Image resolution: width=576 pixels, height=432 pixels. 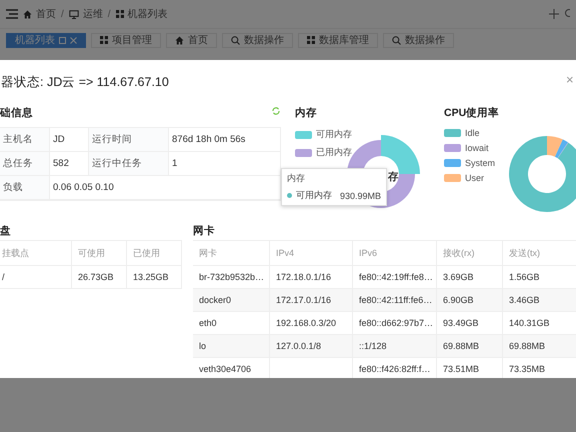 What do you see at coordinates (165, 188) in the screenshot?
I see `field-value: 0.06 0.05 0.10` at bounding box center [165, 188].